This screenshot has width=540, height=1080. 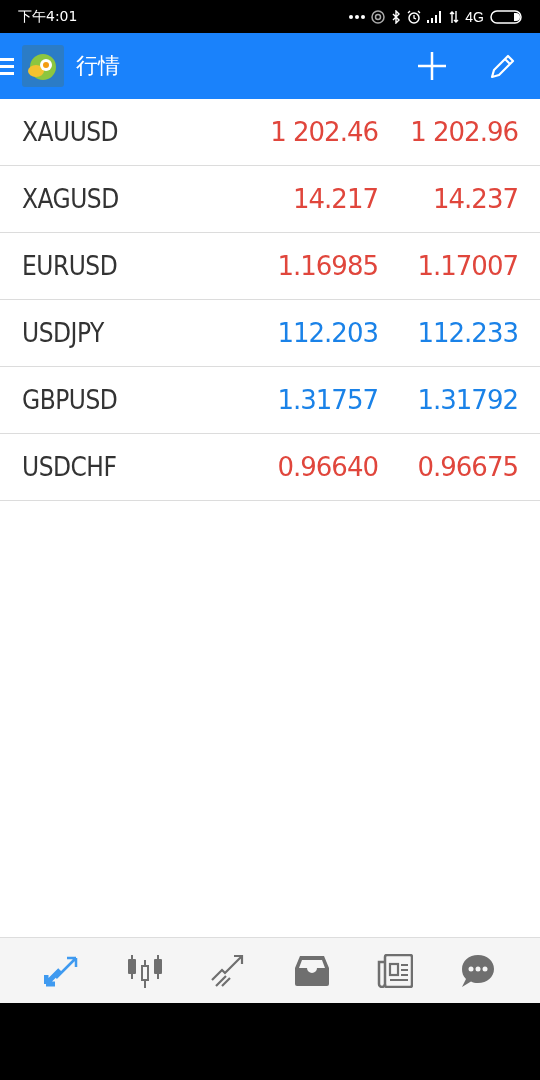 What do you see at coordinates (357, 16) in the screenshot?
I see `more-dots-icon` at bounding box center [357, 16].